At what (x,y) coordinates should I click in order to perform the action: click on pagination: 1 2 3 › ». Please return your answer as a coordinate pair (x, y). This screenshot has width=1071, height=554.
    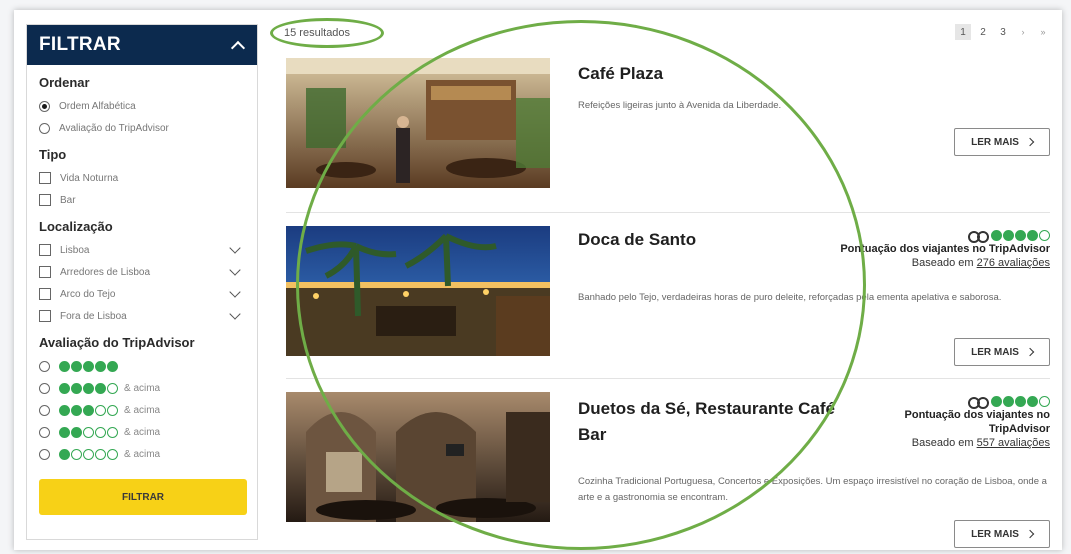
    Looking at the image, I should click on (1001, 32).